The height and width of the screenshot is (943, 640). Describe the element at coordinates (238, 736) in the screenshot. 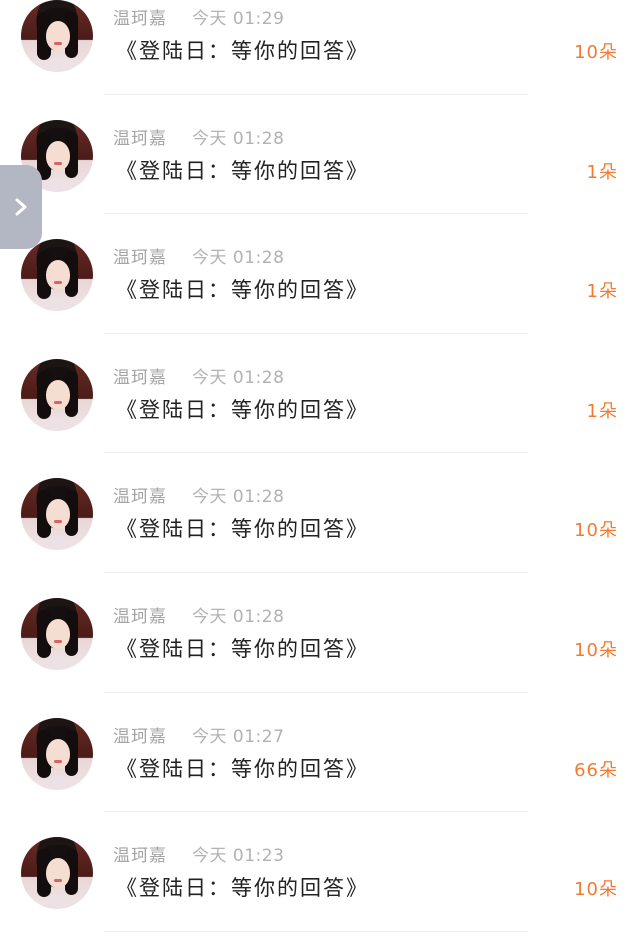

I see `timestamp: 今天 01:27` at that location.